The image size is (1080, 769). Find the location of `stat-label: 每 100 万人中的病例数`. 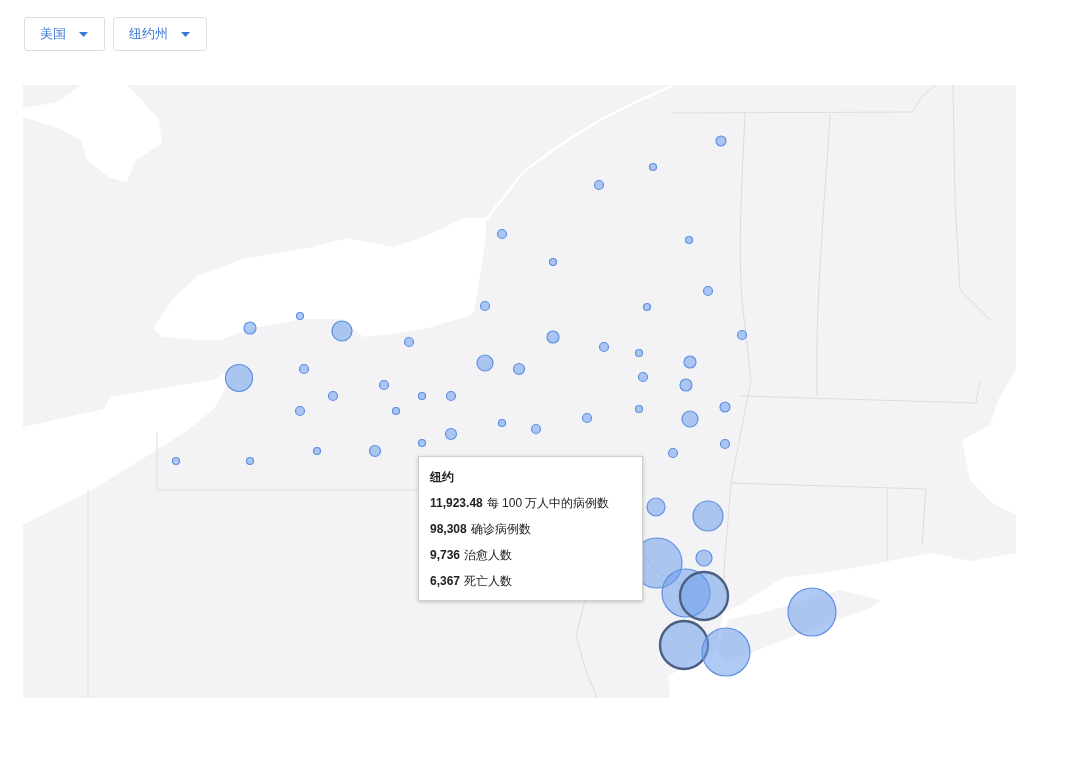

stat-label: 每 100 万人中的病例数 is located at coordinates (548, 503).